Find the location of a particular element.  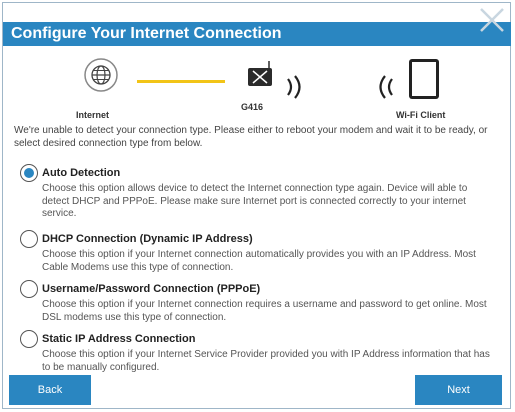

back-button: Back is located at coordinates (50, 390).